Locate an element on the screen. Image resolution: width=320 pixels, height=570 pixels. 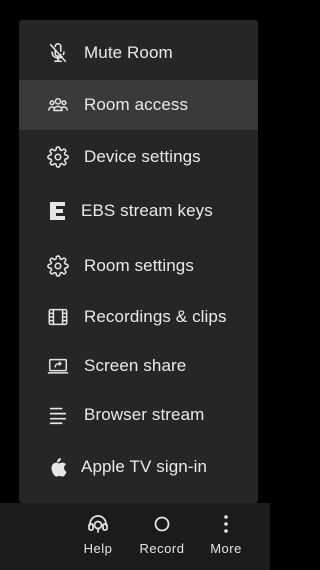
menu-item-label: Screen share is located at coordinates (135, 365).